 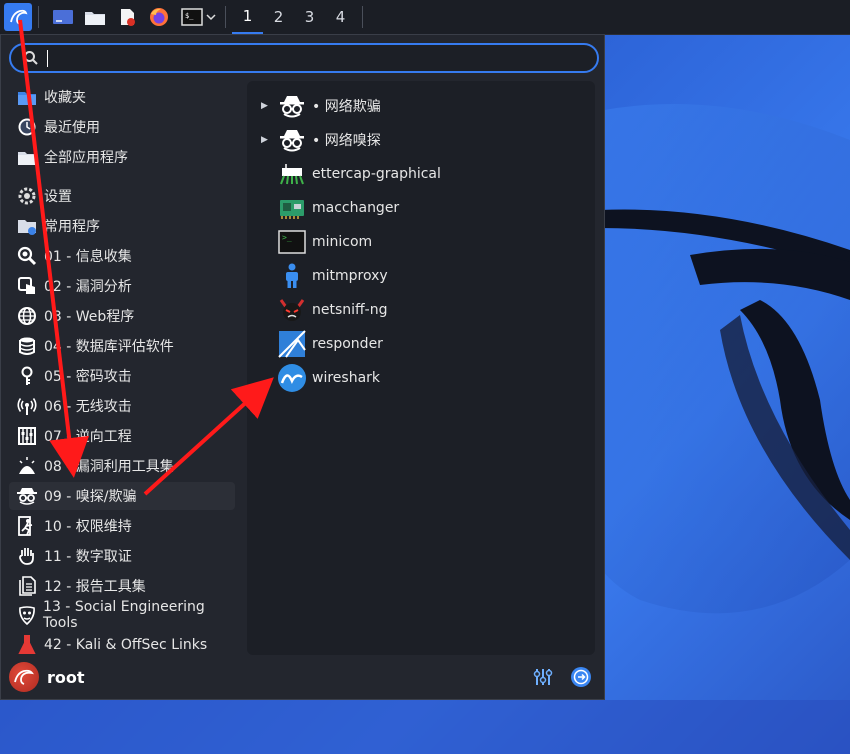 I want to click on category-08: 08 - 漏洞利用工具集, so click(x=122, y=466).